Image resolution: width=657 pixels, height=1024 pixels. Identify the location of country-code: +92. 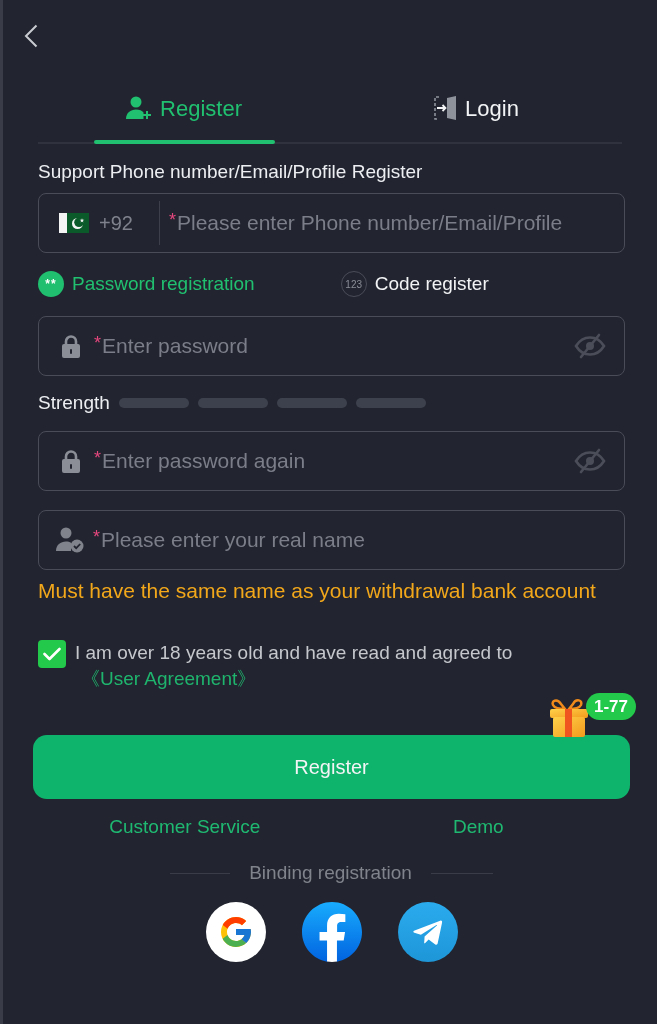
(116, 223).